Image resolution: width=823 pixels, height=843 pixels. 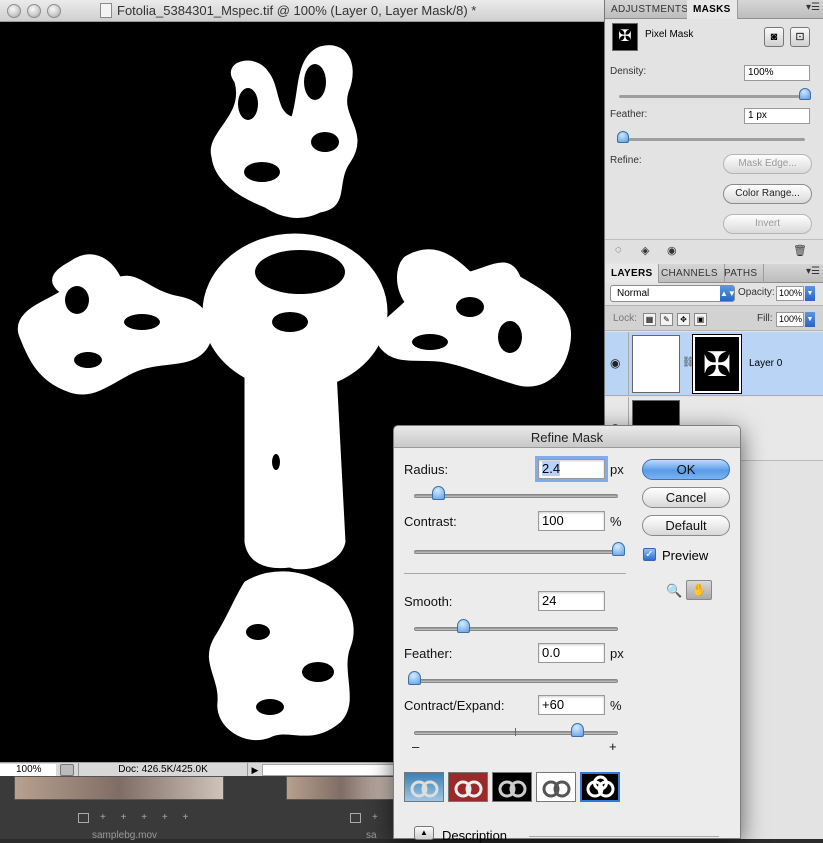 What do you see at coordinates (618, 549) in the screenshot?
I see `contrast-slider-thumb` at bounding box center [618, 549].